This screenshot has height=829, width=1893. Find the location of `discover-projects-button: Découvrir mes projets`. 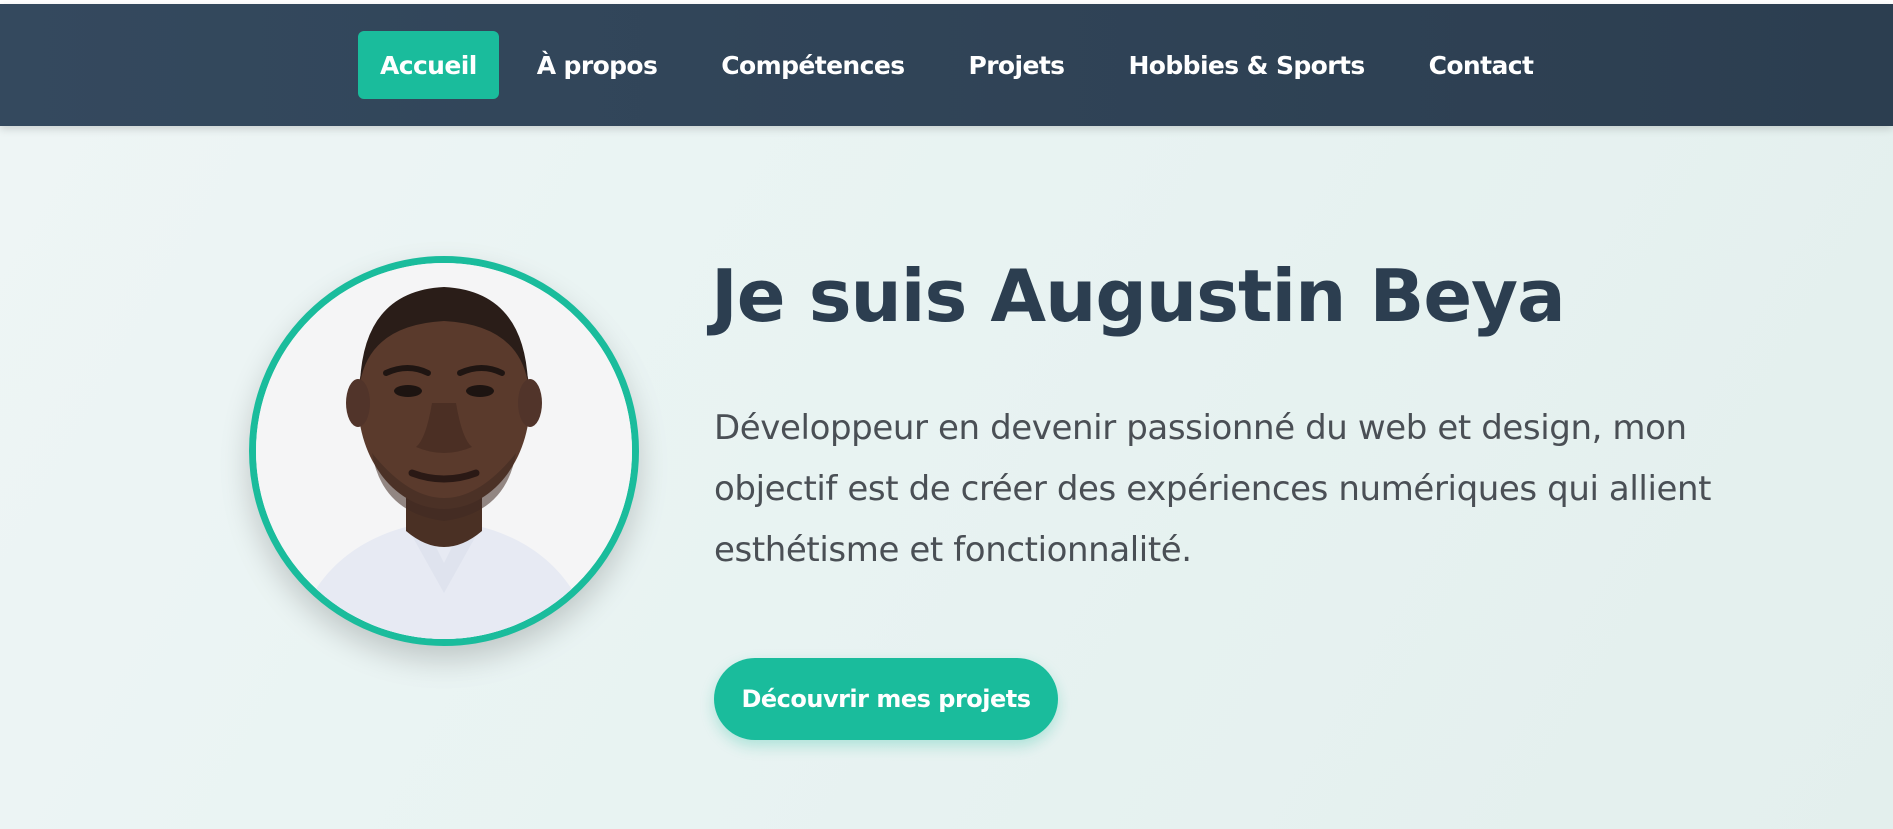

discover-projects-button: Découvrir mes projets is located at coordinates (886, 699).